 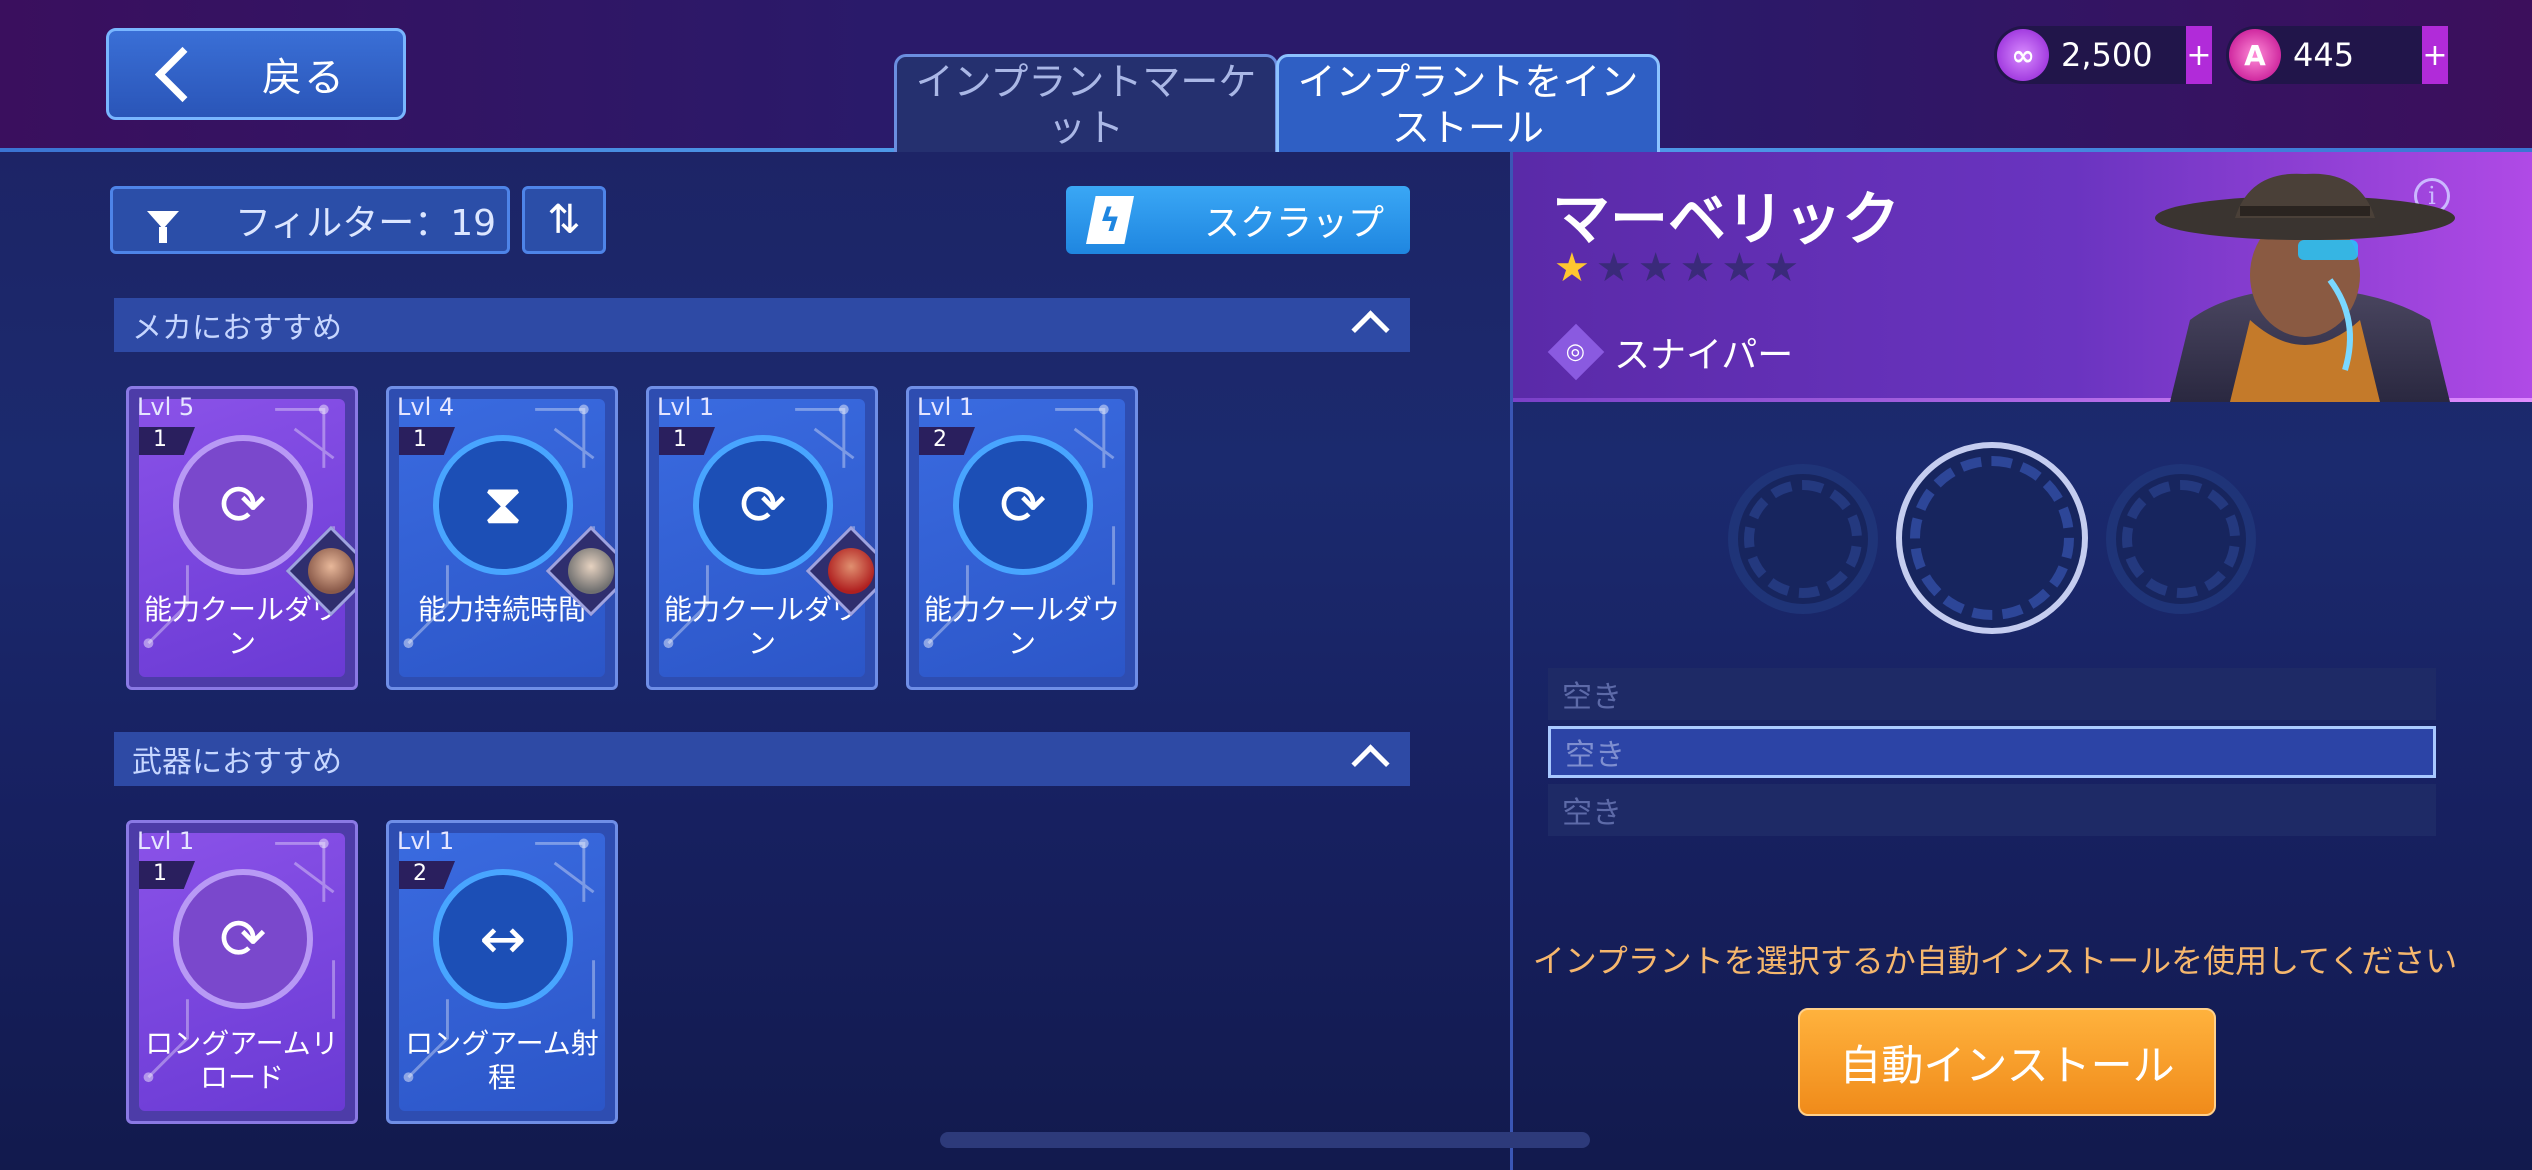 I want to click on currency-link-coins: ∞ 2,500 +, so click(x=2103, y=55).